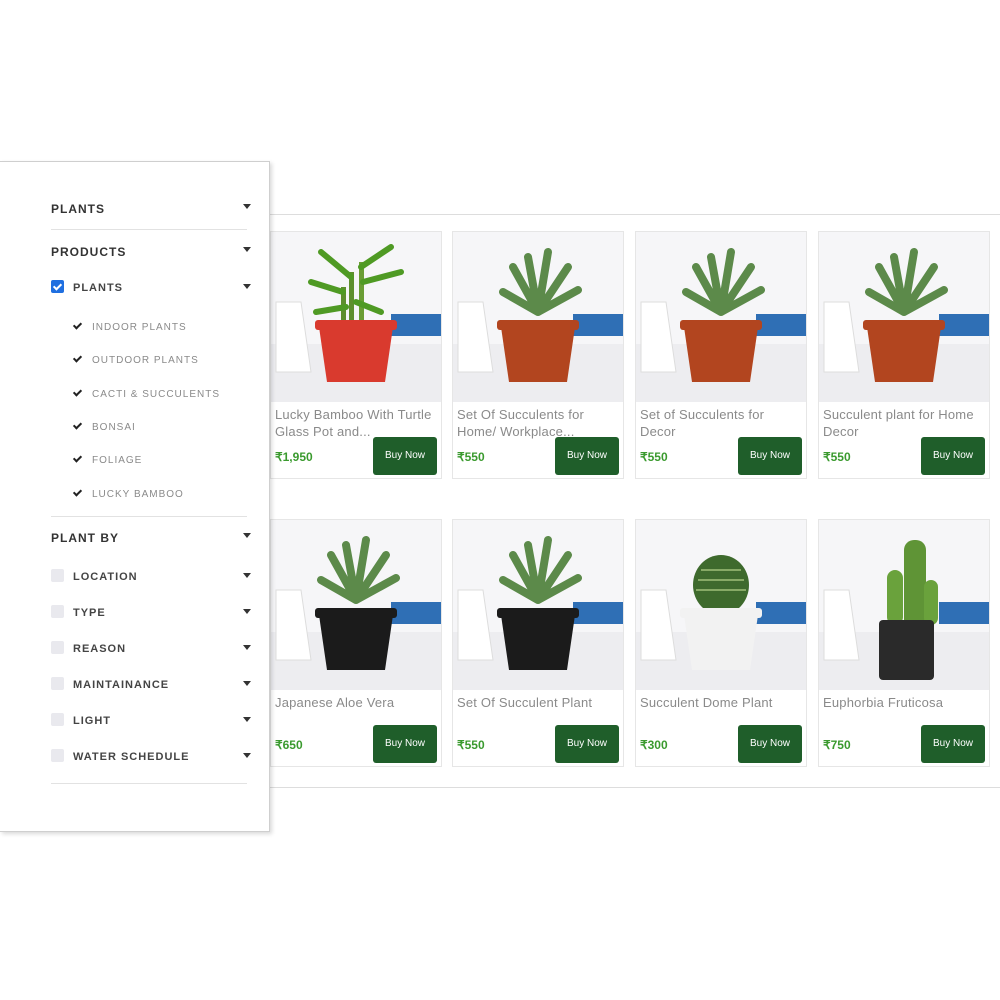  What do you see at coordinates (57, 286) in the screenshot?
I see `plants-checkbox` at bounding box center [57, 286].